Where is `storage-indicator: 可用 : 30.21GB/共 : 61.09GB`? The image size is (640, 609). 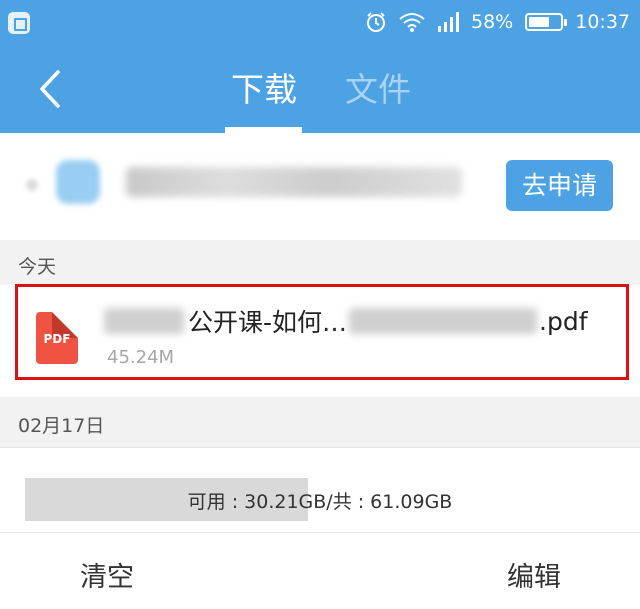 storage-indicator: 可用 : 30.21GB/共 : 61.09GB is located at coordinates (320, 489).